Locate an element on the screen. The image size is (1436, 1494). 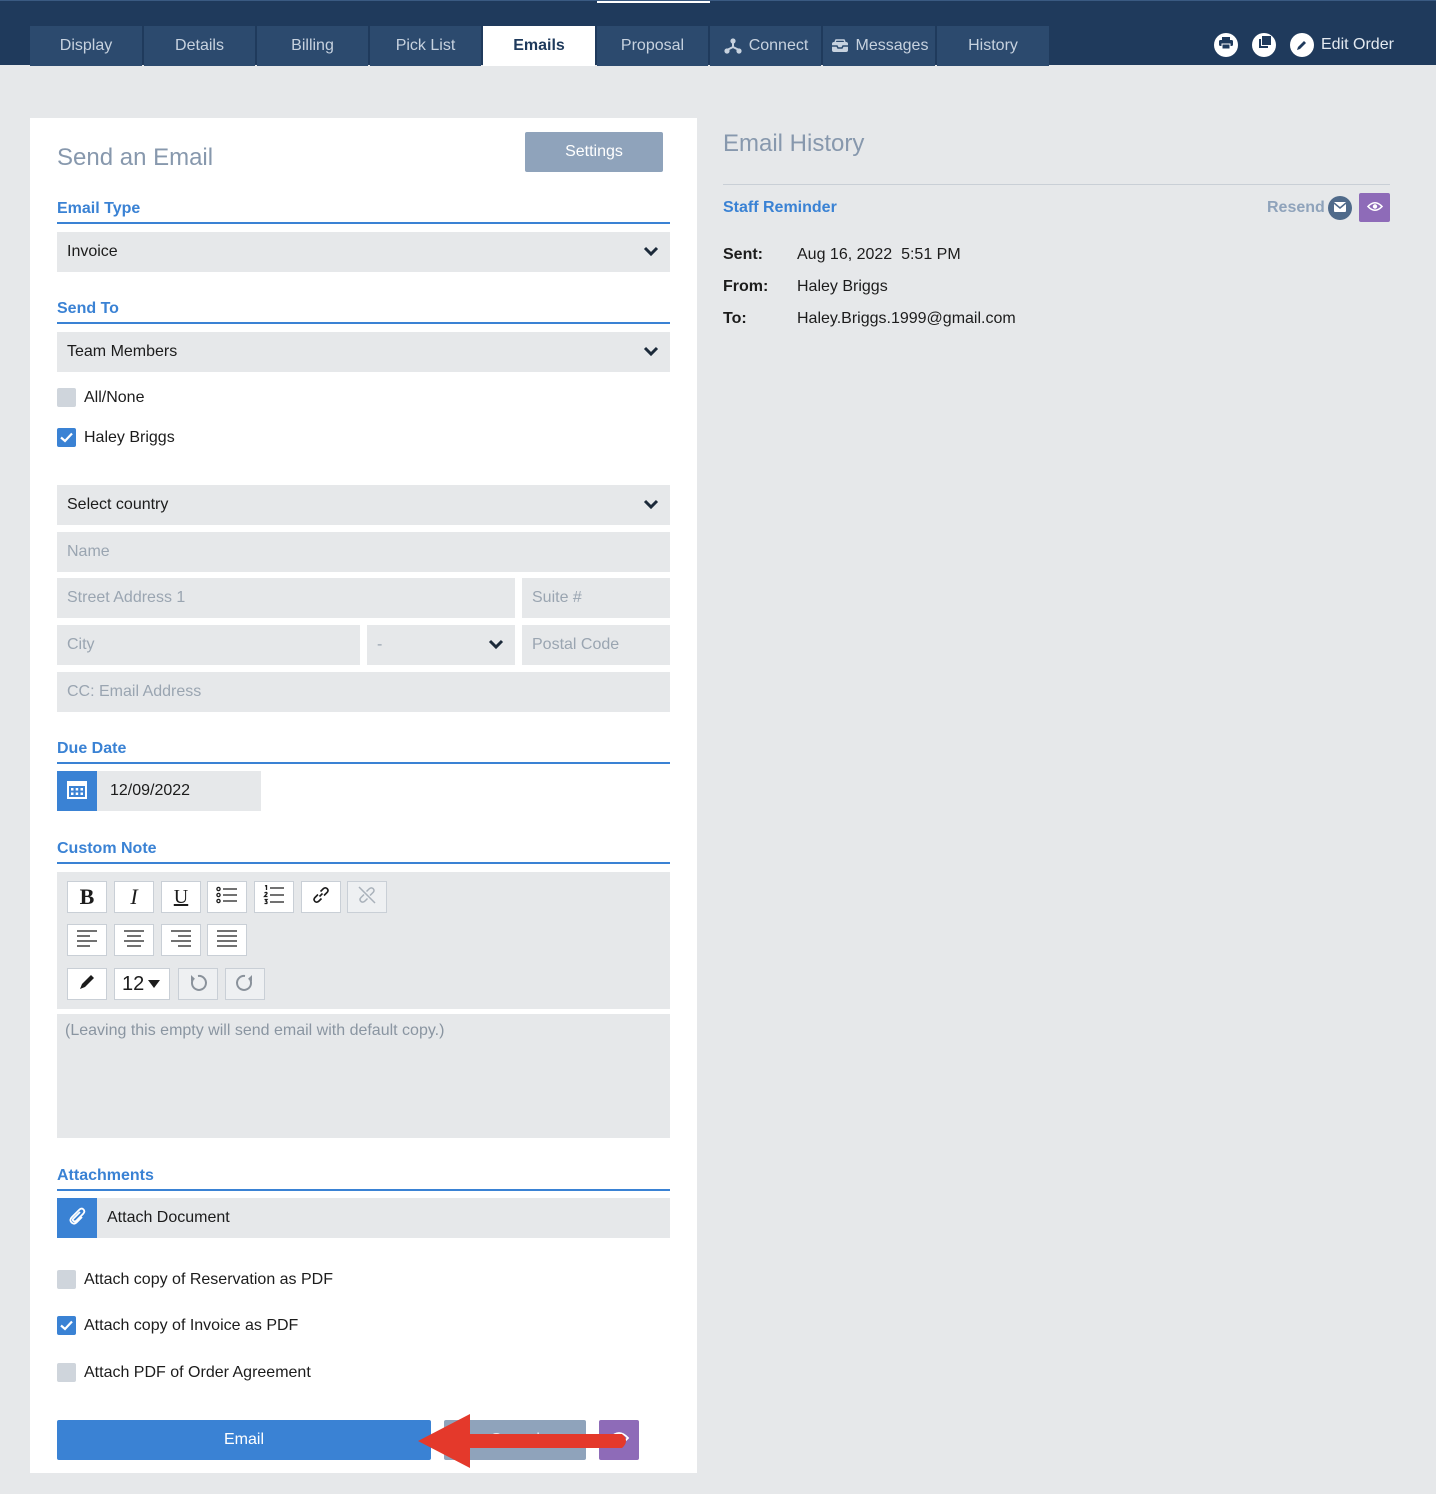
attach-button is located at coordinates (77, 1218).